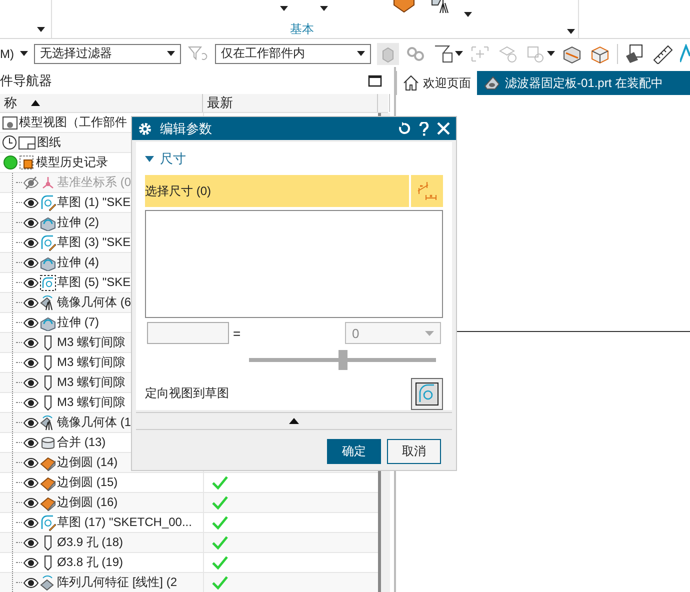 The image size is (690, 592). I want to click on orient-view-label: 定向视图到草图, so click(187, 393).